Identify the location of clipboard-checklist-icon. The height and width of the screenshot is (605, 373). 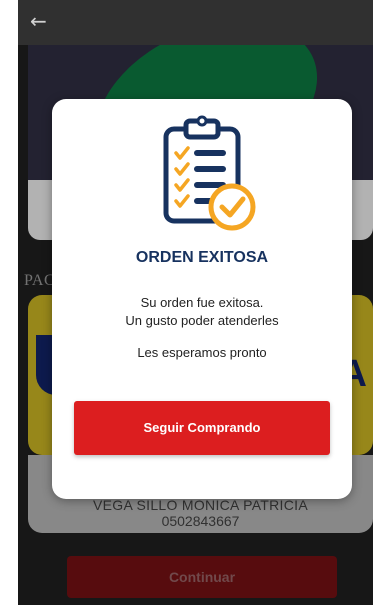
(209, 175).